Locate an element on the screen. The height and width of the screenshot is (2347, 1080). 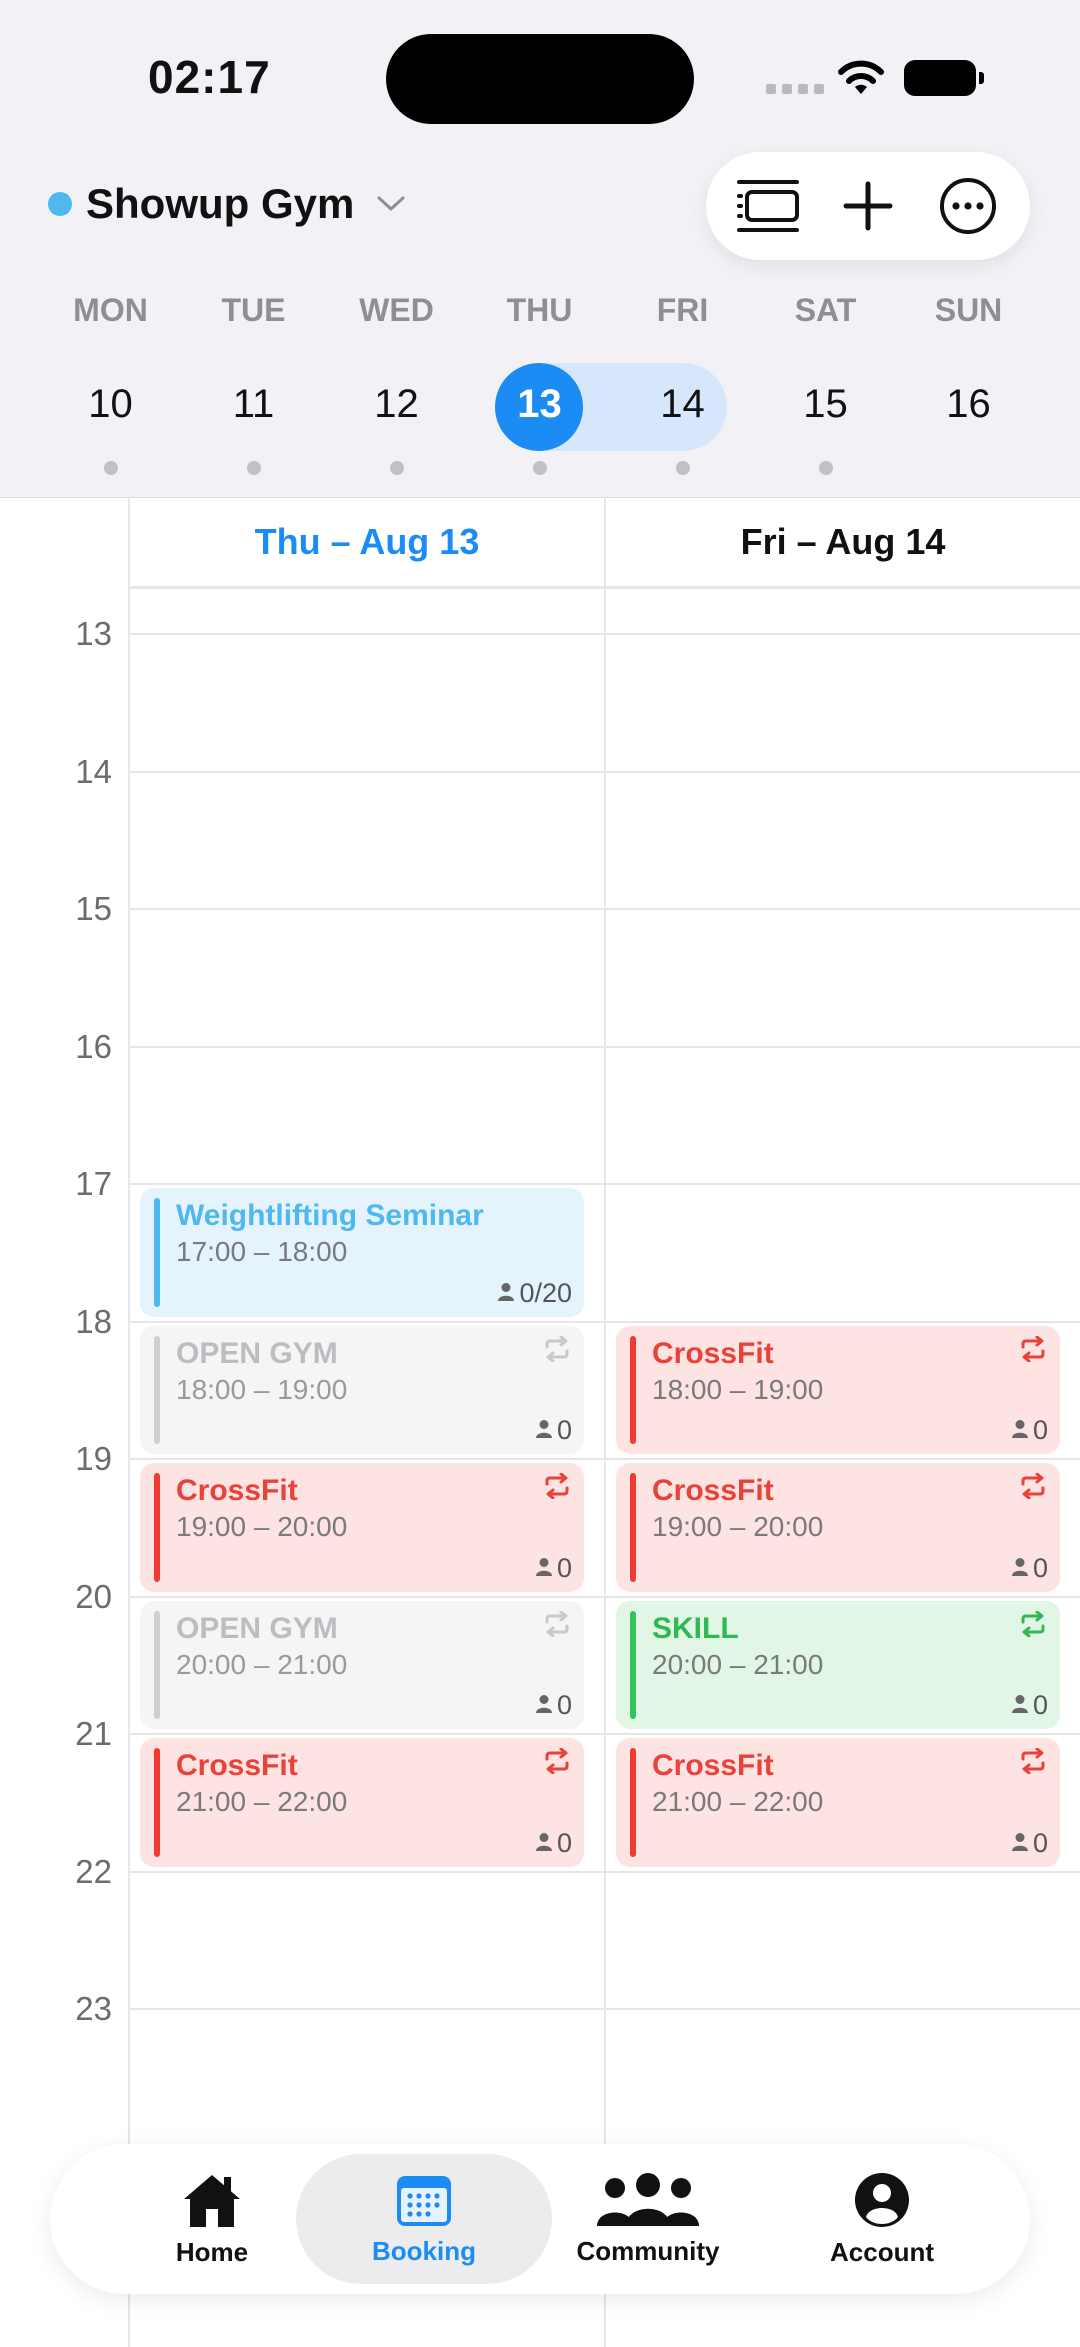
battery-icon is located at coordinates (944, 78).